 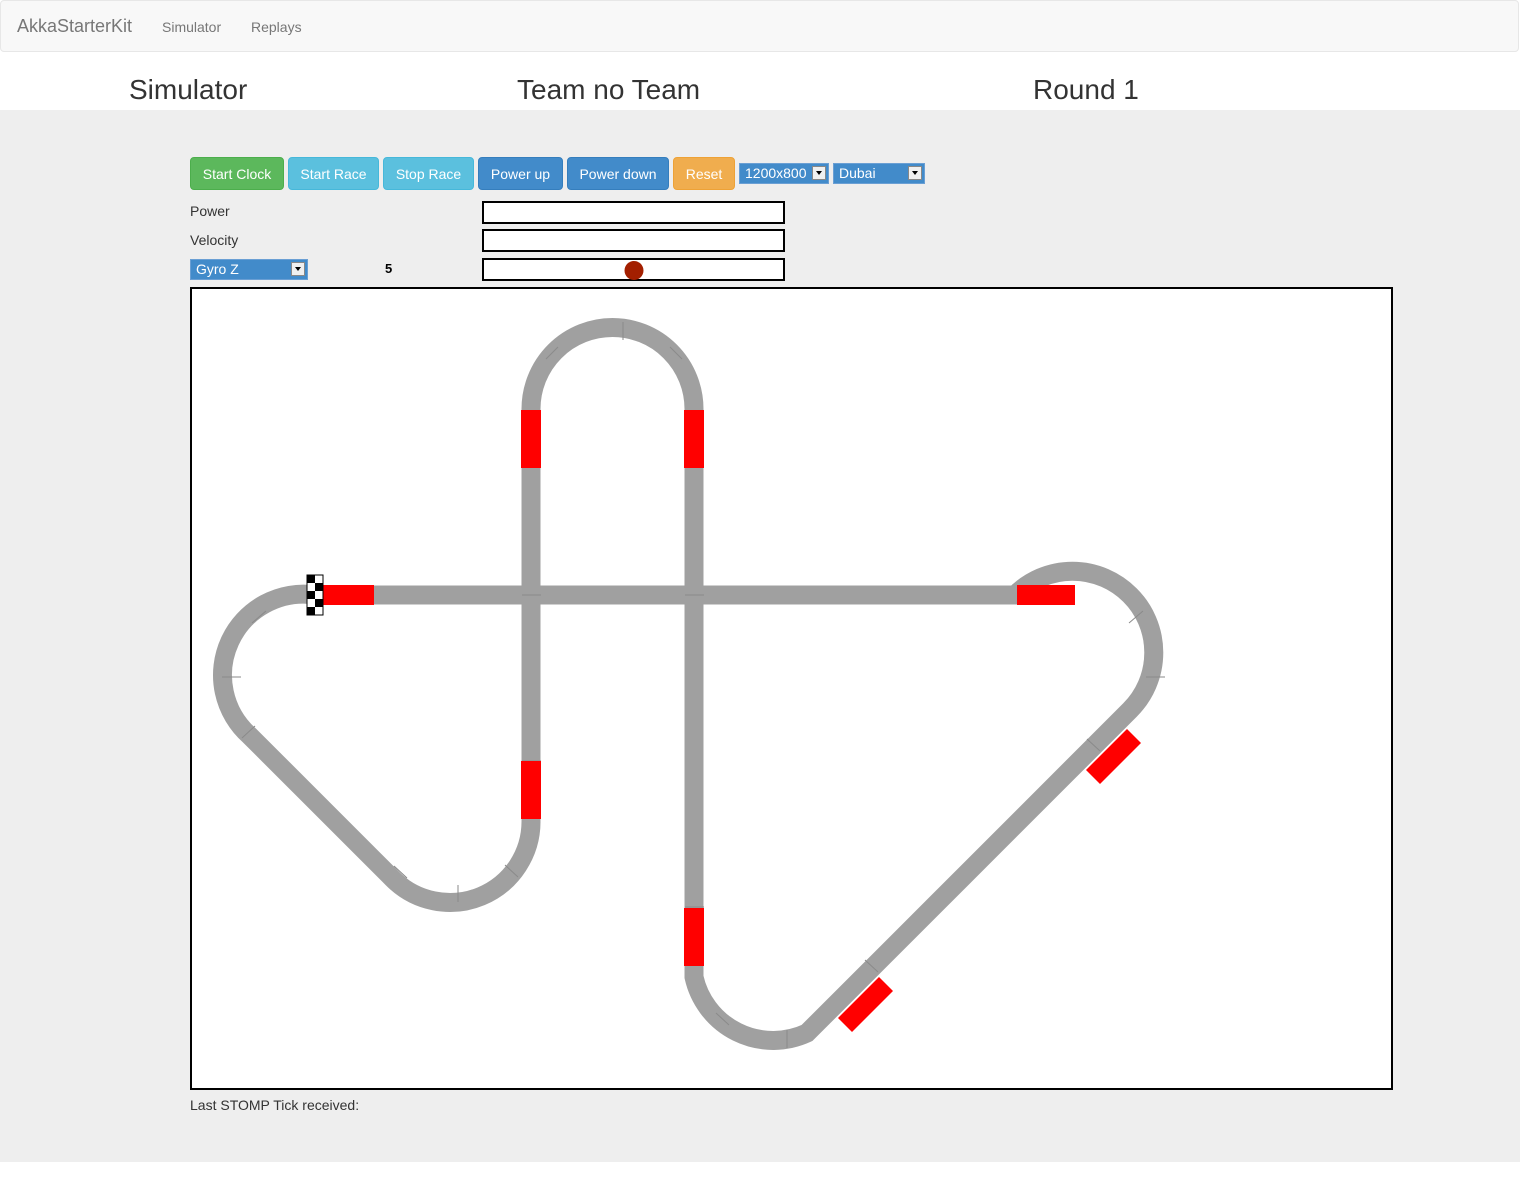 What do you see at coordinates (857, 173) in the screenshot?
I see `track-value: Dubai` at bounding box center [857, 173].